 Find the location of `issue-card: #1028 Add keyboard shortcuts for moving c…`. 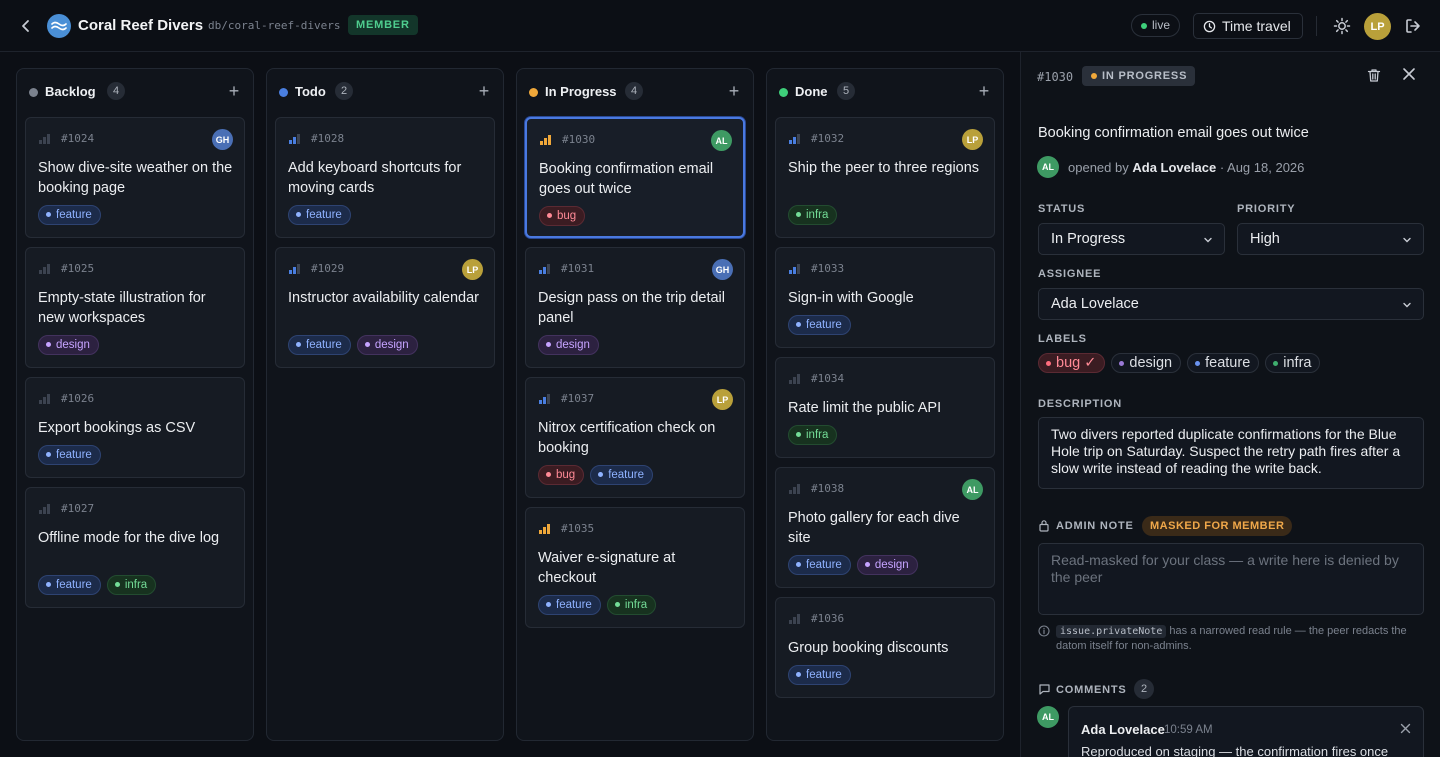

issue-card: #1028 Add keyboard shortcuts for moving c… is located at coordinates (385, 177).